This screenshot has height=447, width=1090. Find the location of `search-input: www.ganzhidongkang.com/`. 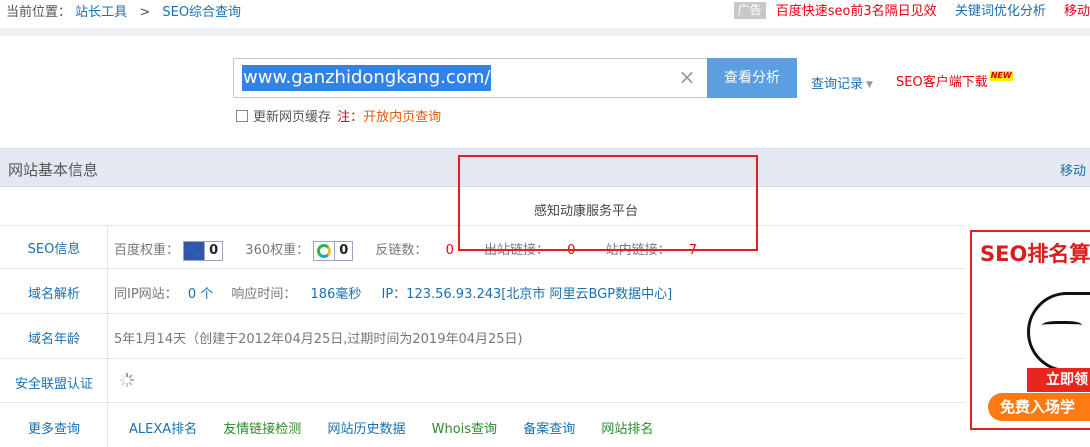

search-input: www.ganzhidongkang.com/ is located at coordinates (367, 78).